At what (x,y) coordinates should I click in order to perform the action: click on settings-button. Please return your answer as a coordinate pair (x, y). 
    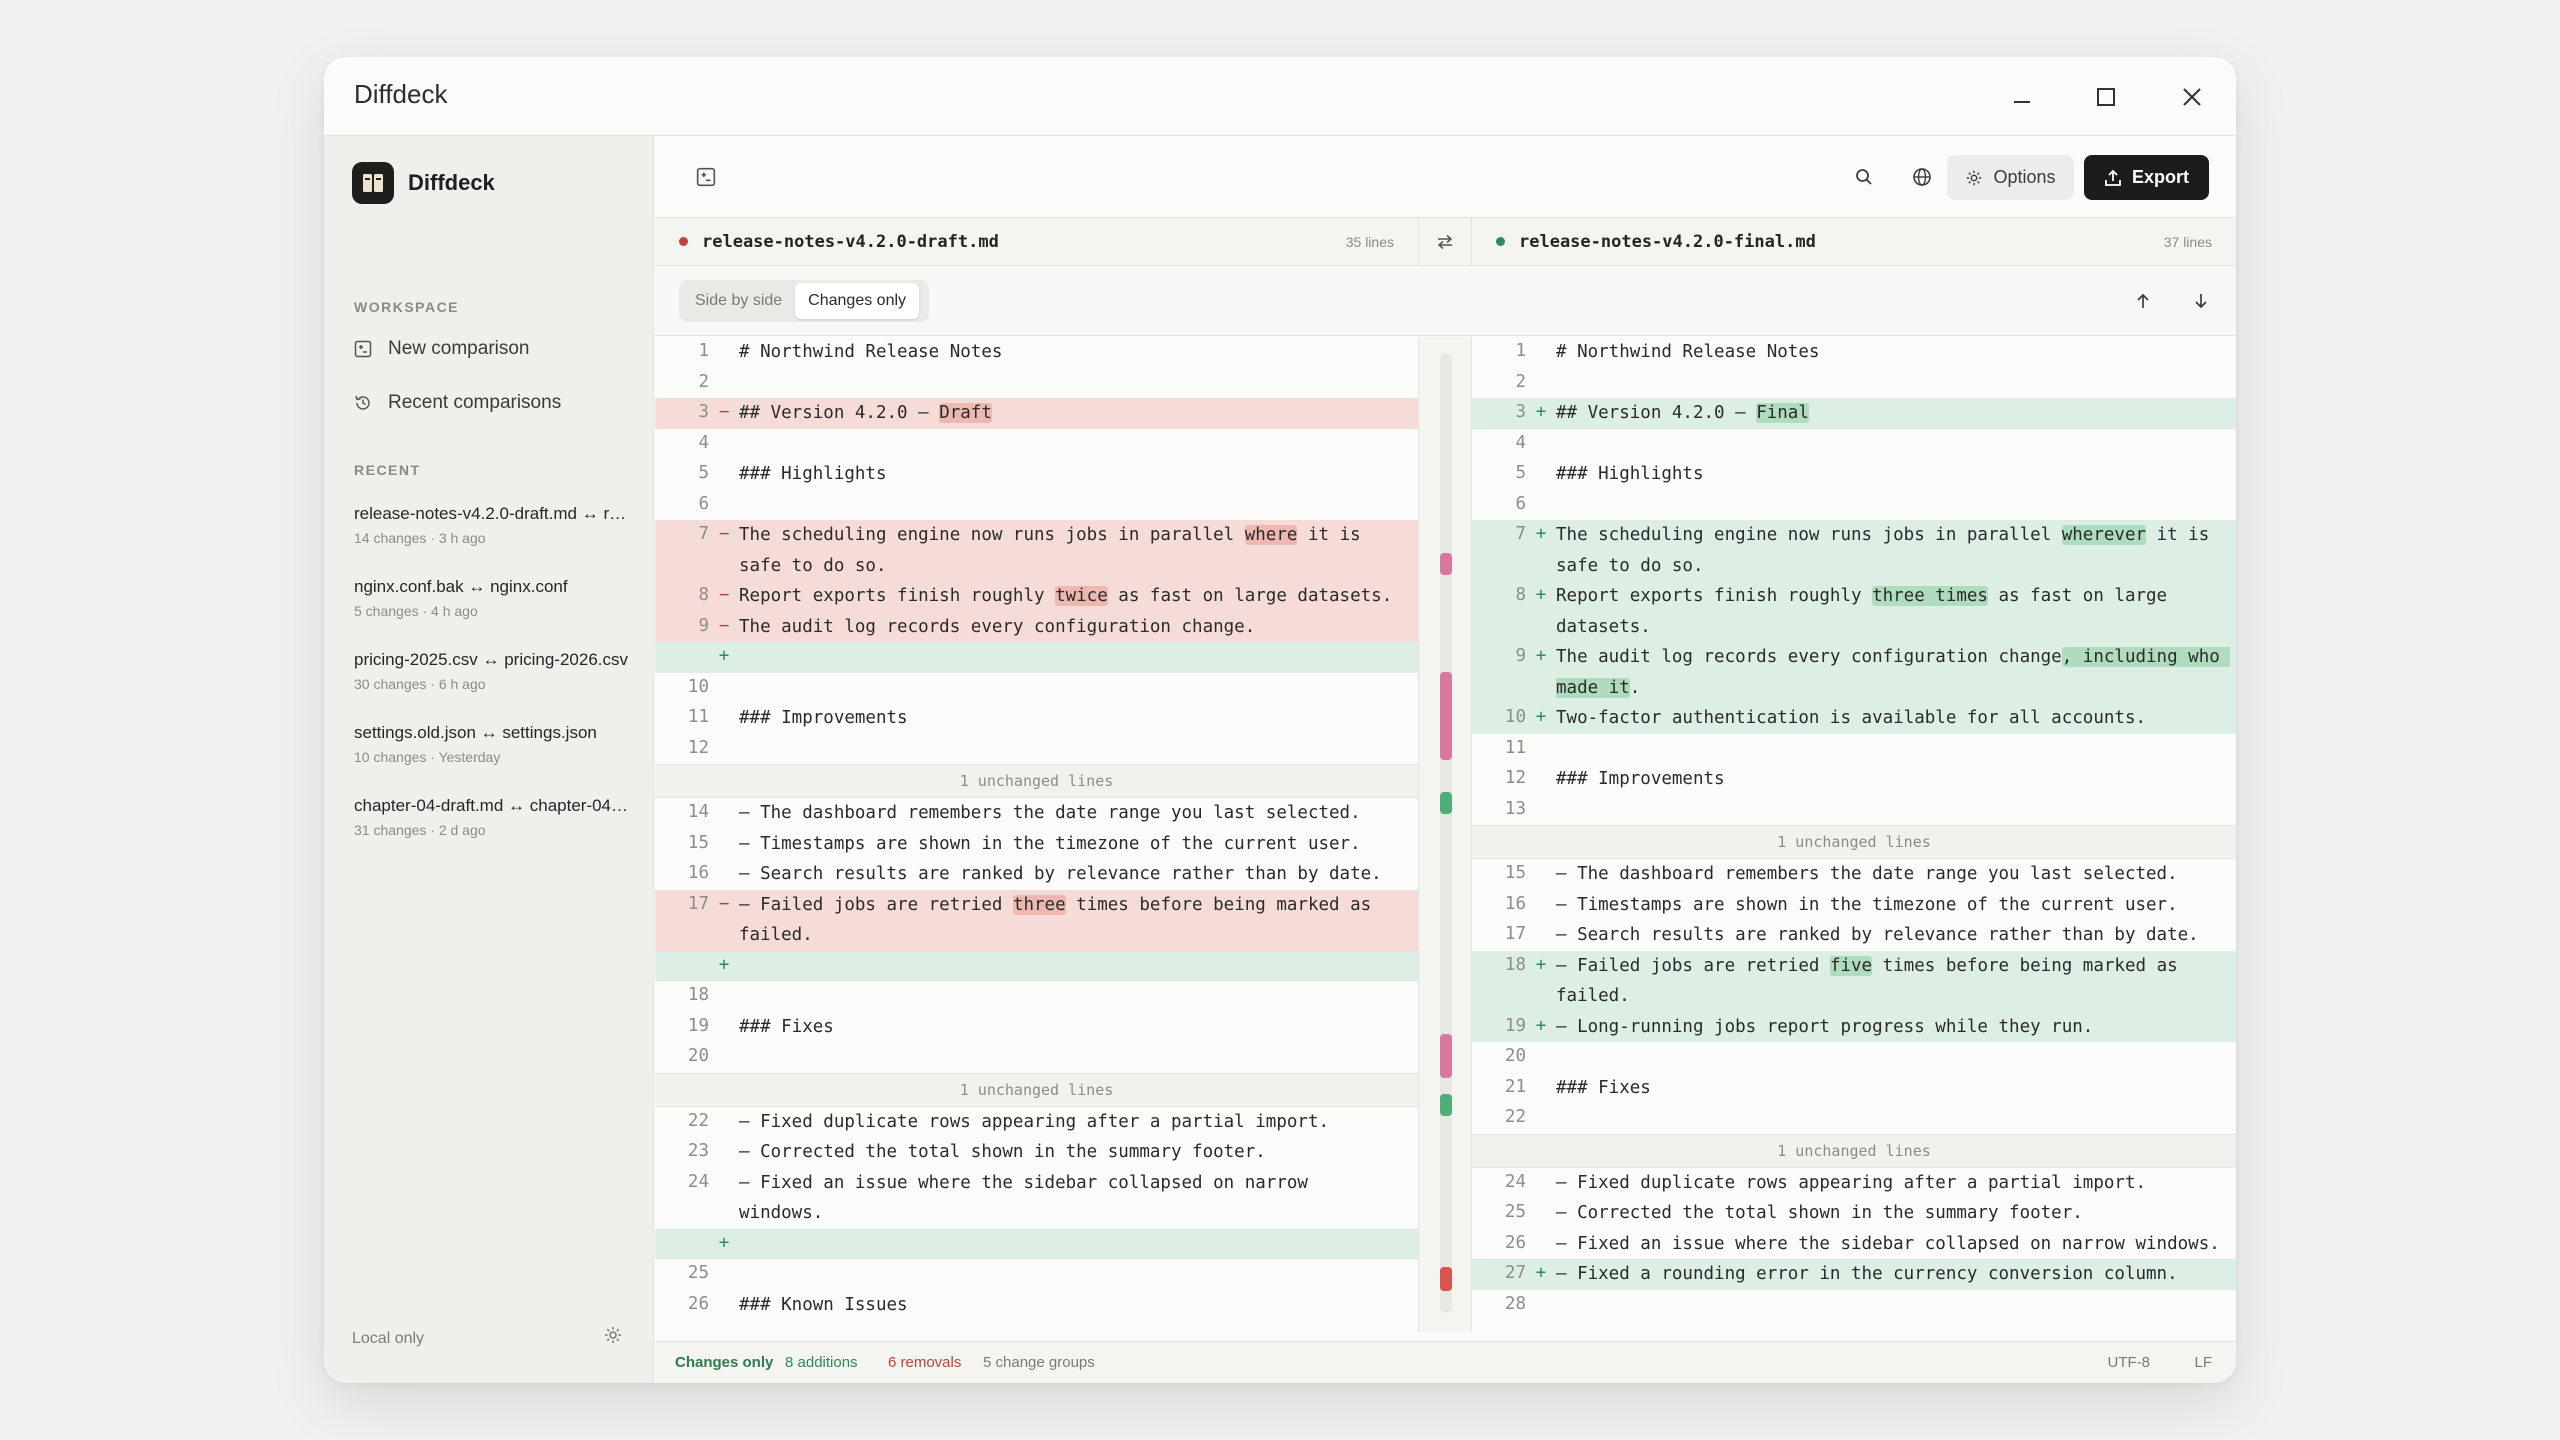
    Looking at the image, I should click on (613, 1337).